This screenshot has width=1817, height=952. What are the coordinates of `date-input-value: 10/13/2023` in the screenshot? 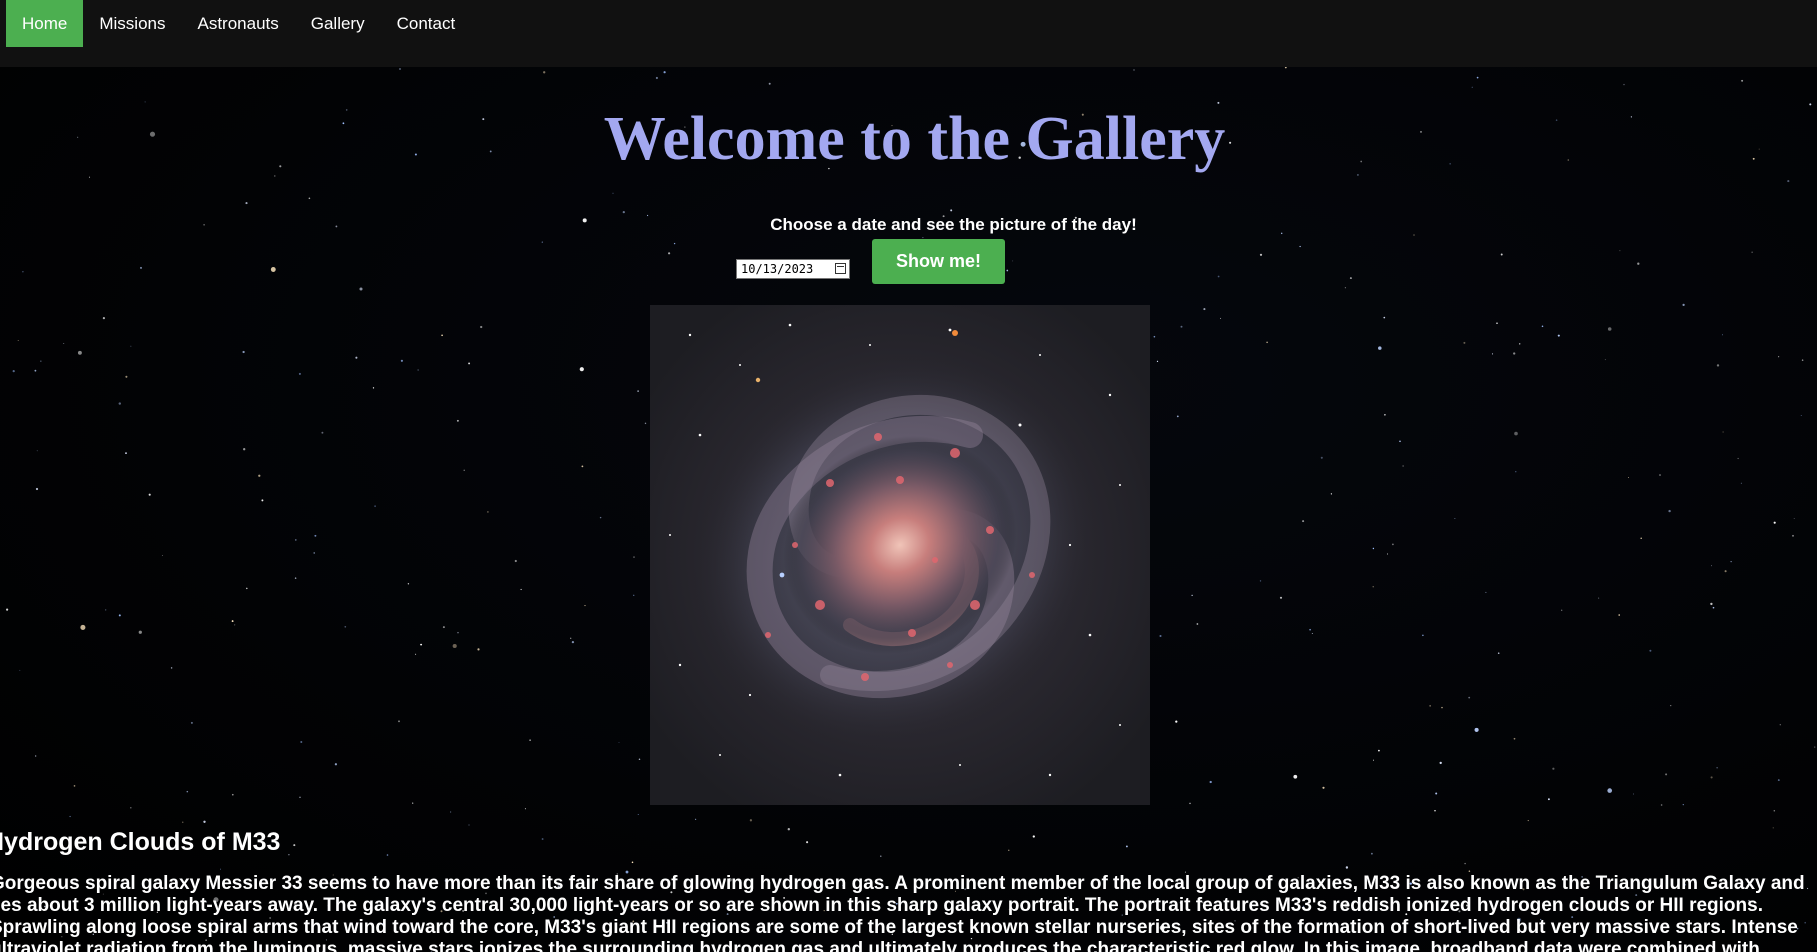 It's located at (777, 268).